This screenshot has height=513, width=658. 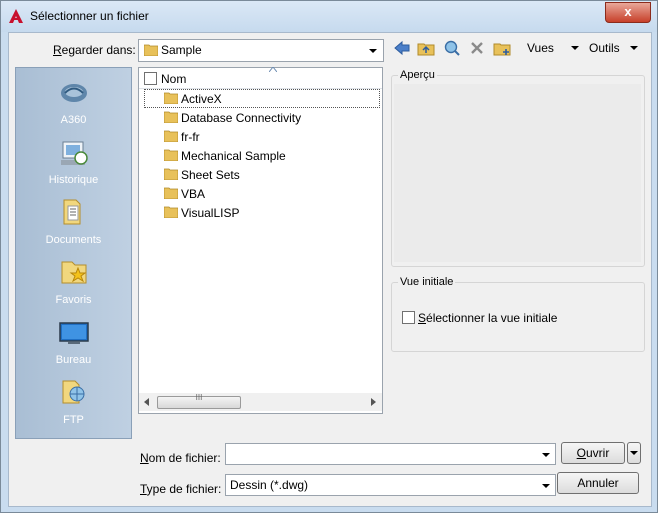 What do you see at coordinates (150, 78) in the screenshot?
I see `select-all-checkbox` at bounding box center [150, 78].